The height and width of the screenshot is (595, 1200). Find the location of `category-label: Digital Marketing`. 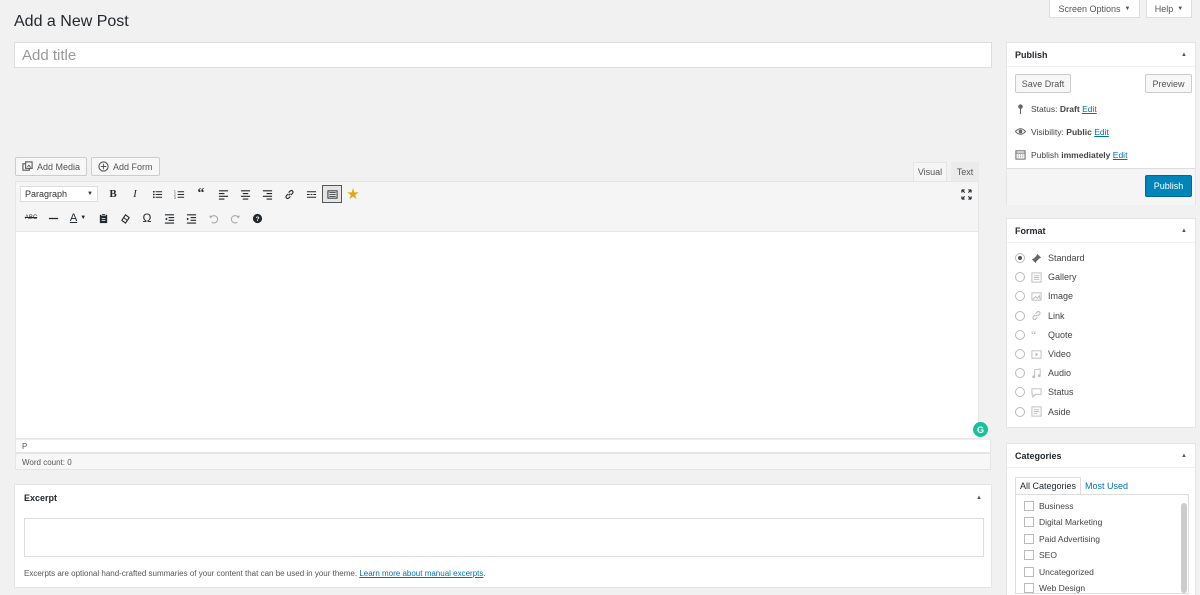

category-label: Digital Marketing is located at coordinates (1071, 522).